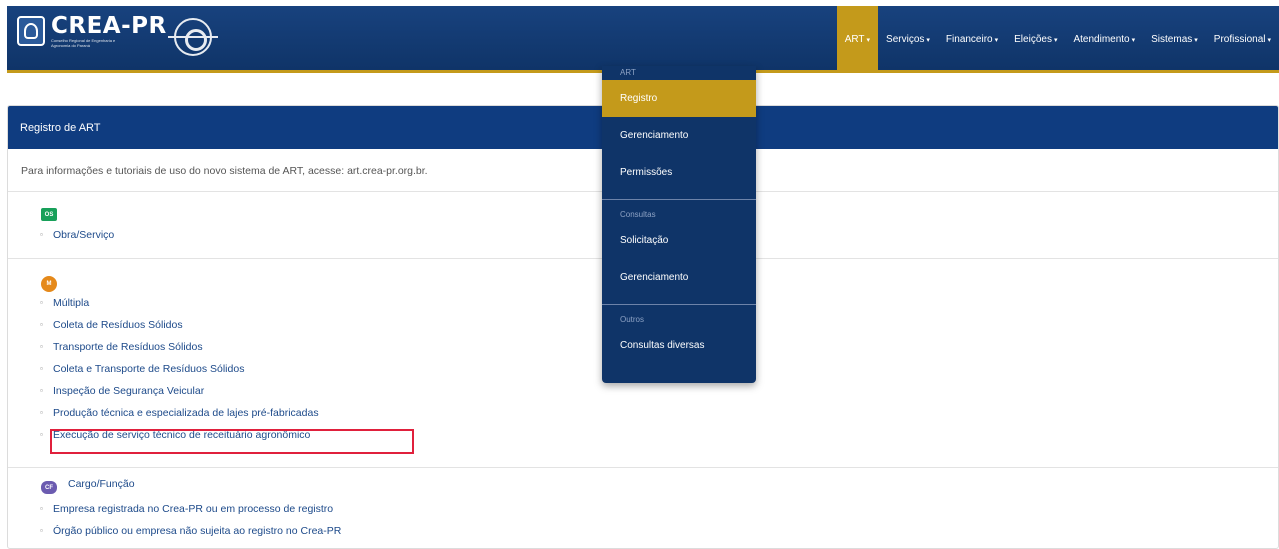 This screenshot has height=549, width=1279. I want to click on menu-eleicoes: Eleições ▾, so click(1035, 39).